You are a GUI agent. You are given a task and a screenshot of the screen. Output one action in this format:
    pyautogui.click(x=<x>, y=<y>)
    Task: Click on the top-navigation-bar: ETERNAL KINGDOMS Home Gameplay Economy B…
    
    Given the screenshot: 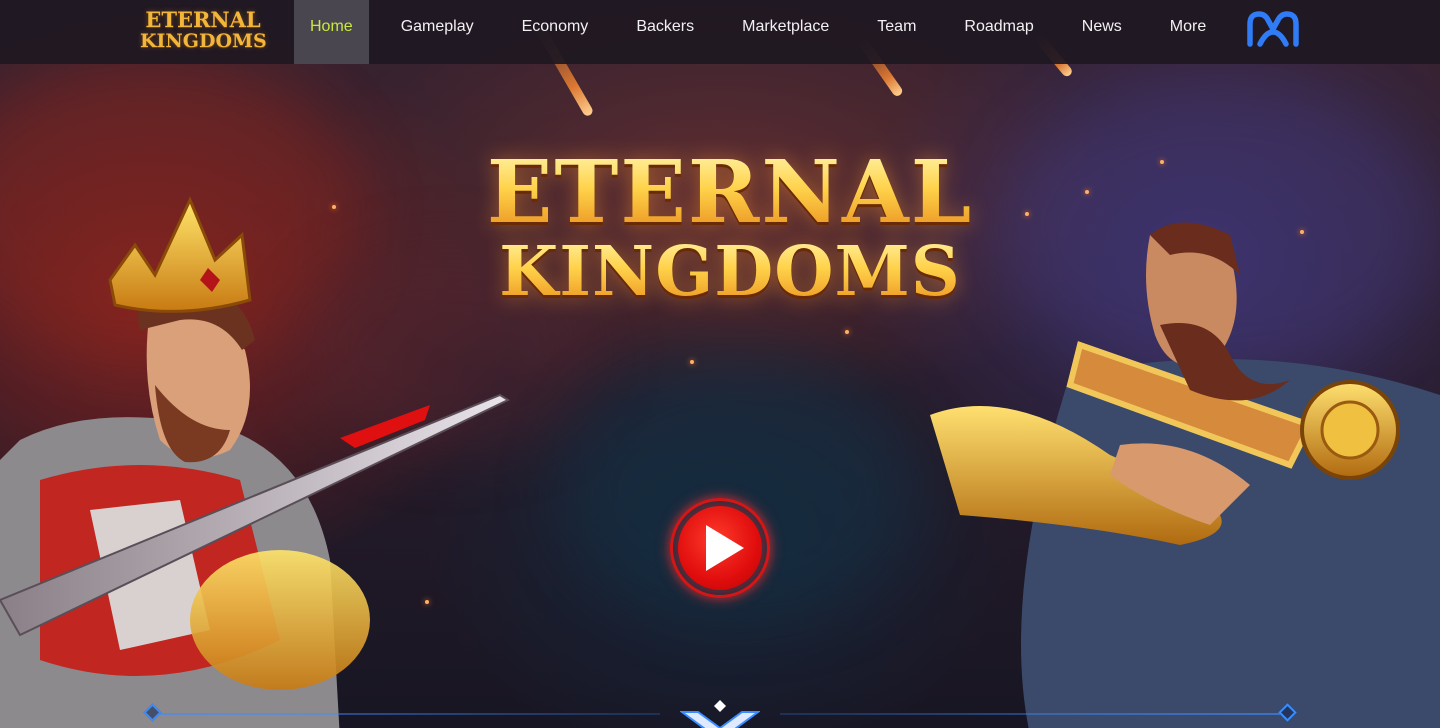 What is the action you would take?
    pyautogui.click(x=720, y=32)
    